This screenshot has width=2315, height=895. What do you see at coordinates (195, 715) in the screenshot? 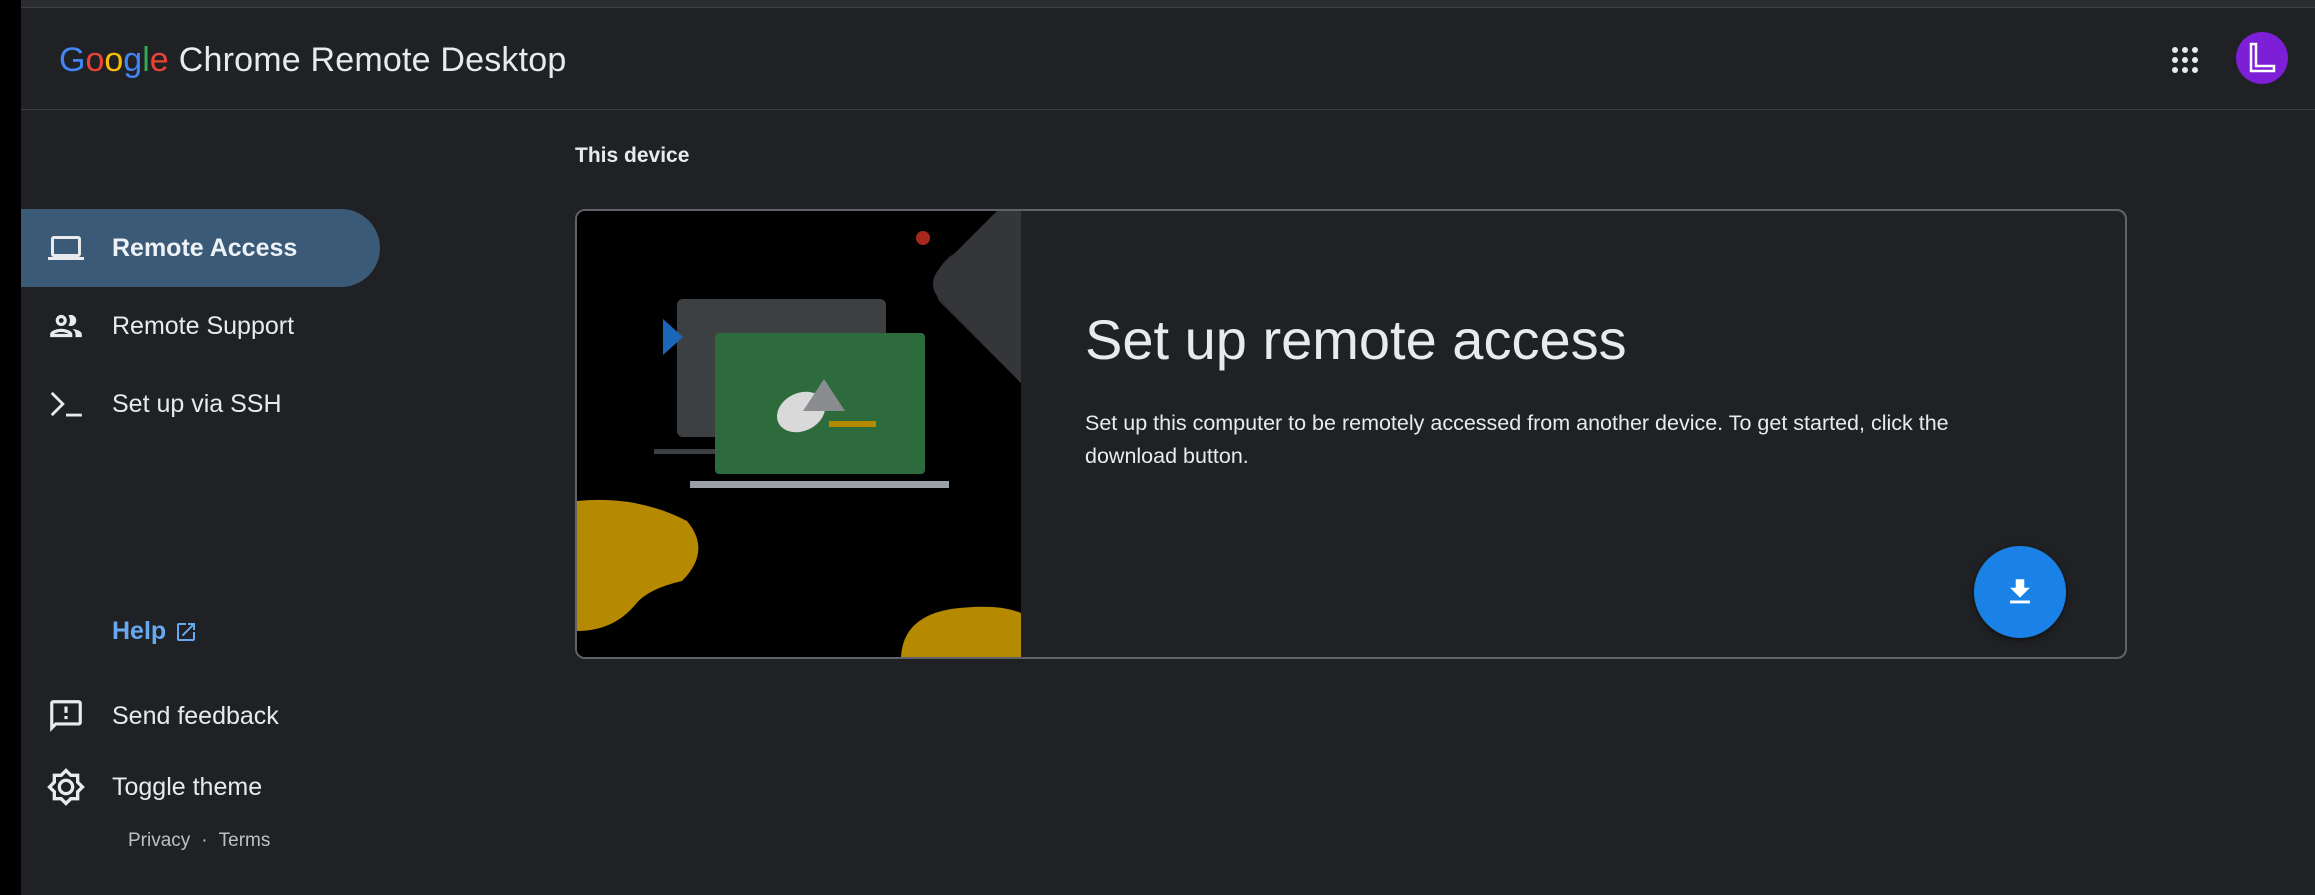
I see `send-feedback-label: Send feedback` at bounding box center [195, 715].